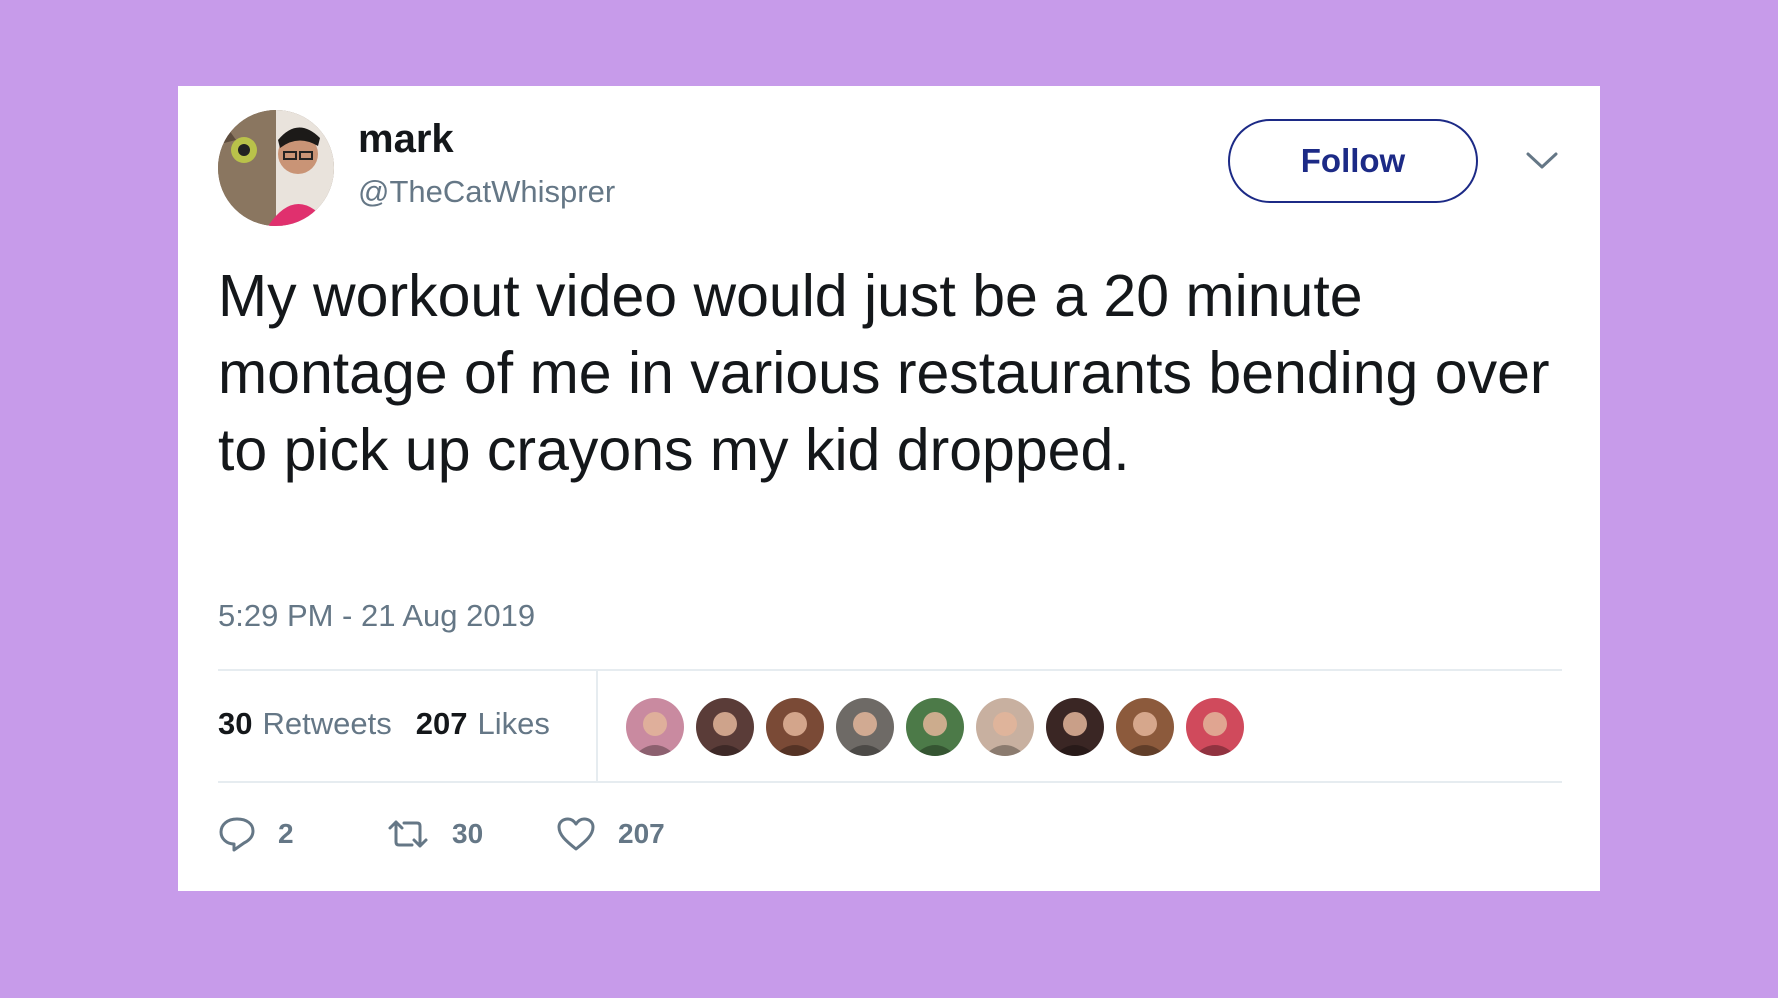 Image resolution: width=1778 pixels, height=998 pixels. Describe the element at coordinates (468, 833) in the screenshot. I see `retweet-count: 30` at that location.